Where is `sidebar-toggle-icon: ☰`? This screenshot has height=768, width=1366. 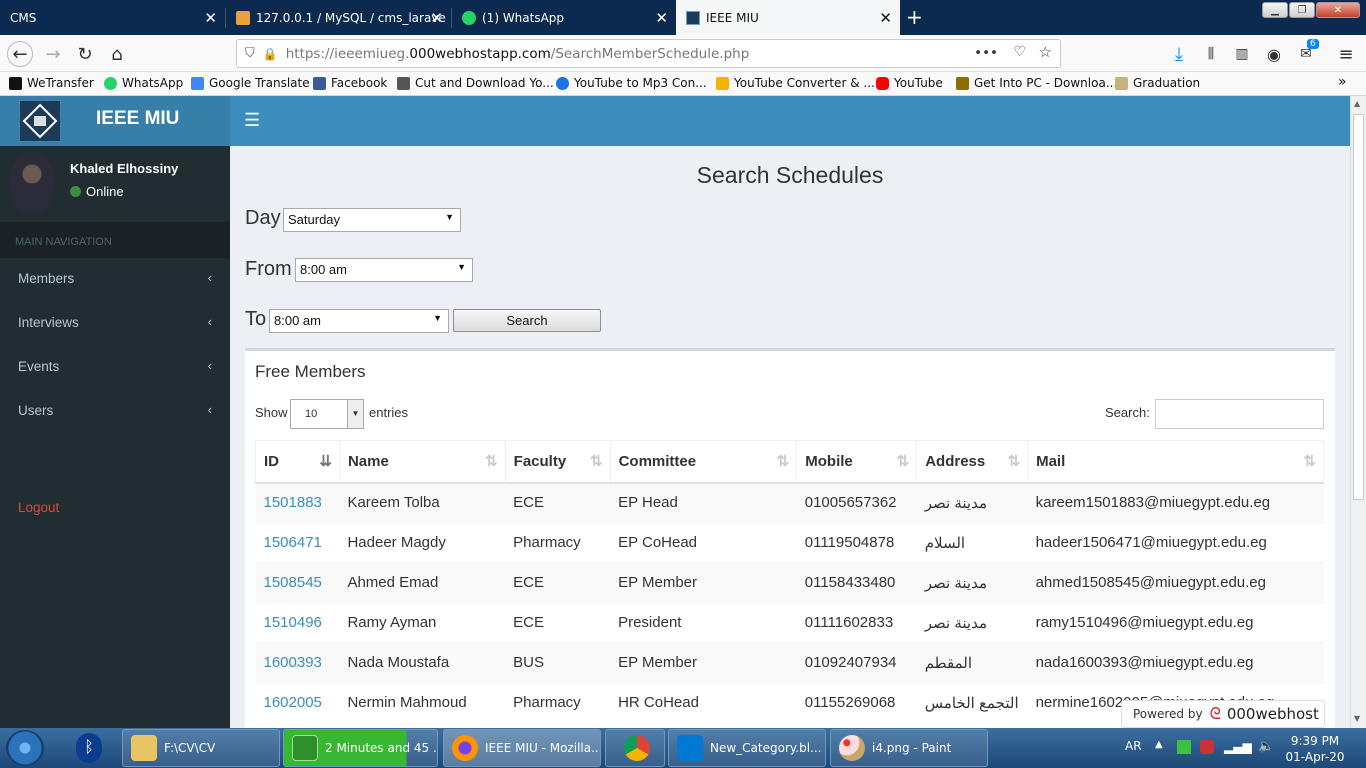 sidebar-toggle-icon: ☰ is located at coordinates (252, 120).